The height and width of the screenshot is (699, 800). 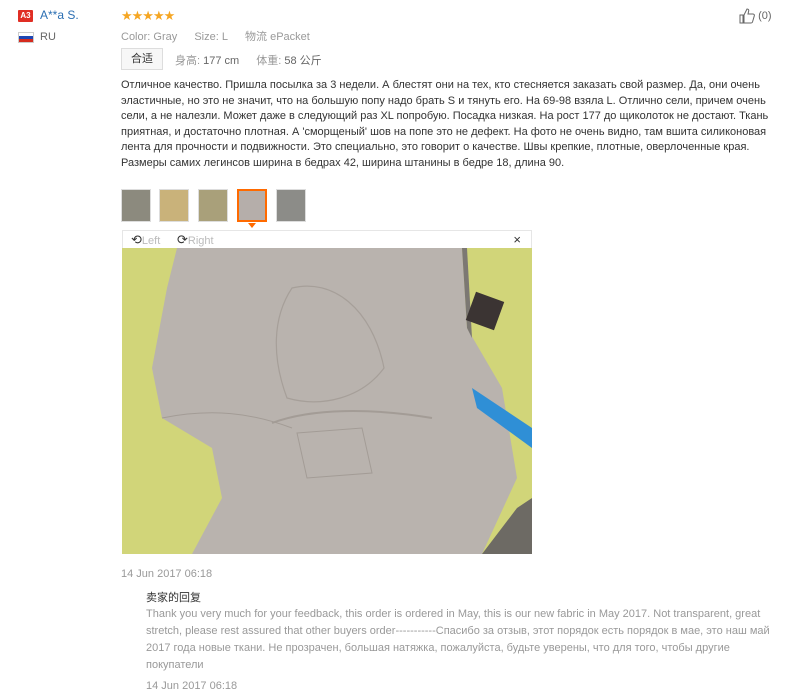 I want to click on rotate-right-label: Right, so click(x=200, y=241).